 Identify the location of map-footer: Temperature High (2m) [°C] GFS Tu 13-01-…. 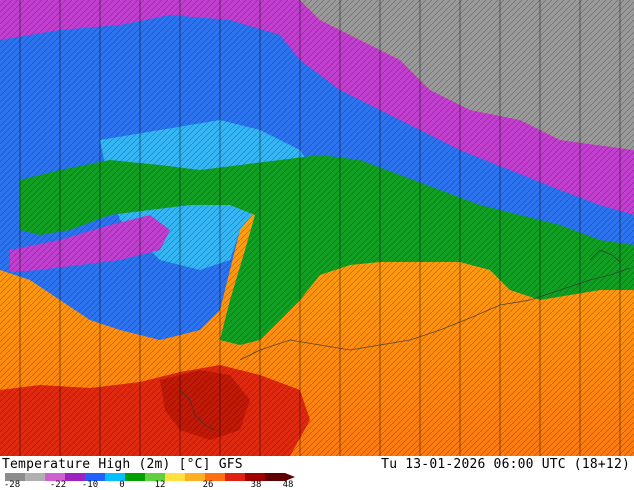
(317, 473).